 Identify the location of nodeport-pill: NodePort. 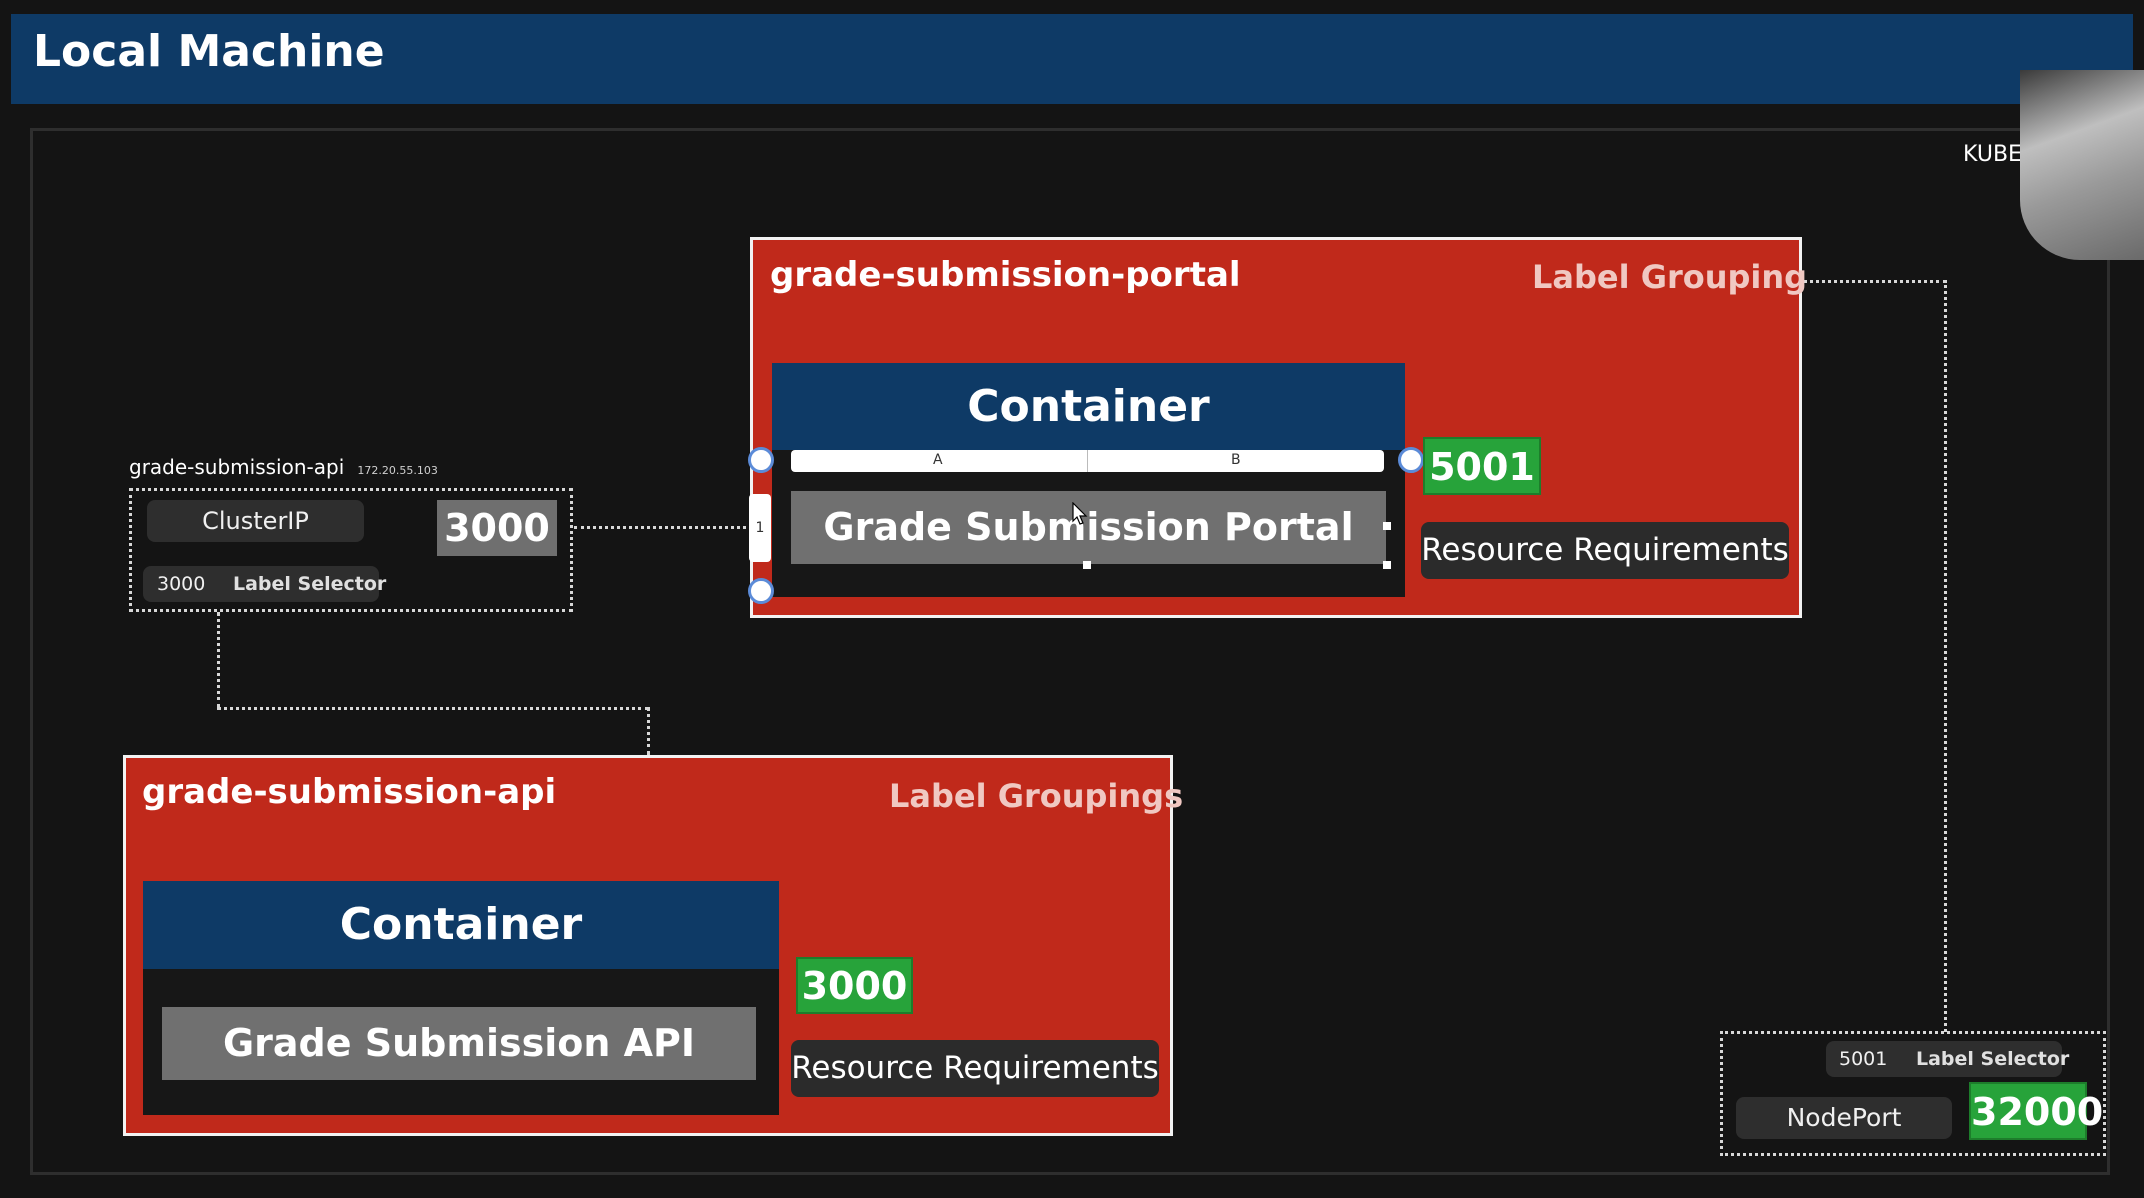
(1844, 1118).